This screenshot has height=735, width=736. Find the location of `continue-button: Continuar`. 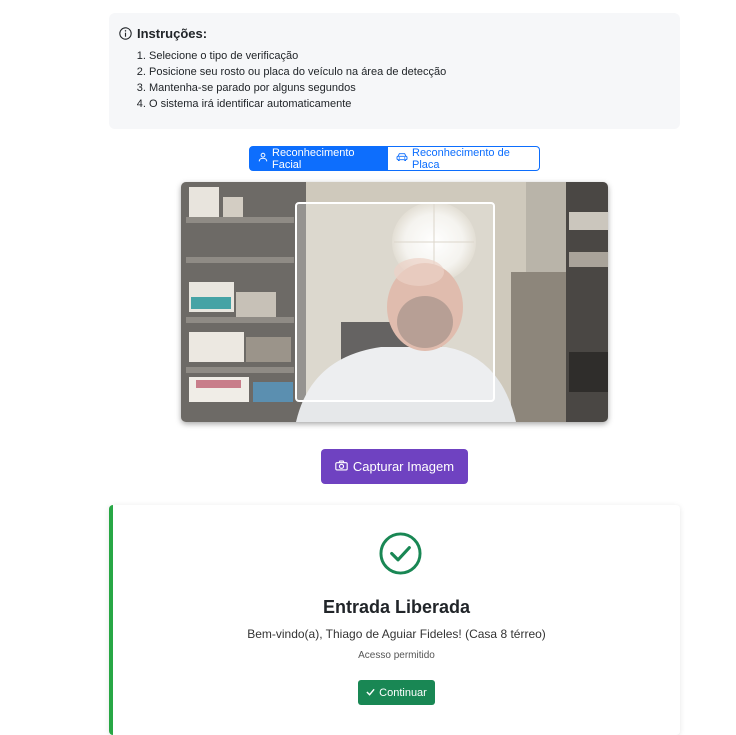

continue-button: Continuar is located at coordinates (396, 692).